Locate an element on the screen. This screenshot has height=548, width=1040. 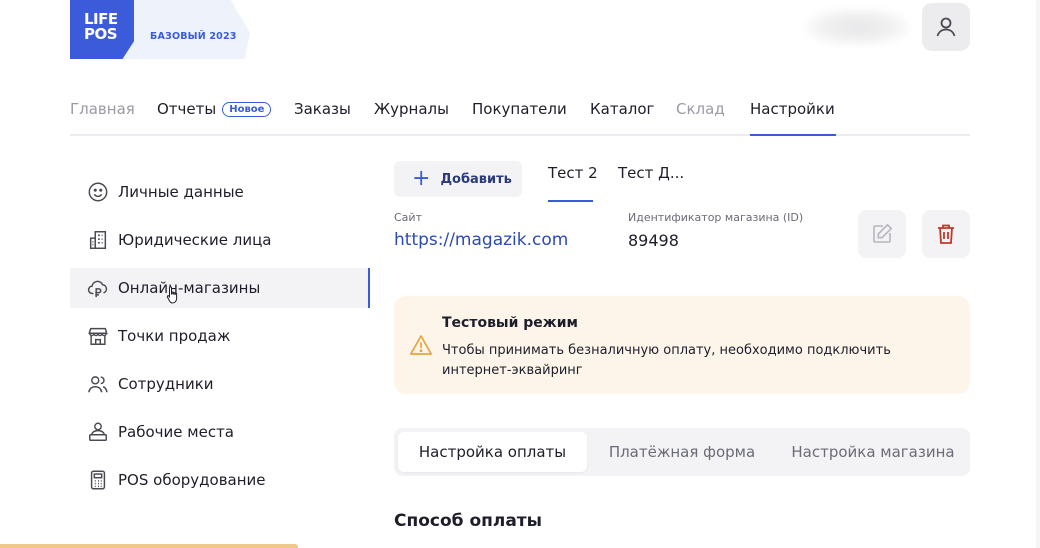
store-id-label: Идентификатор магазина (ID) is located at coordinates (716, 217).